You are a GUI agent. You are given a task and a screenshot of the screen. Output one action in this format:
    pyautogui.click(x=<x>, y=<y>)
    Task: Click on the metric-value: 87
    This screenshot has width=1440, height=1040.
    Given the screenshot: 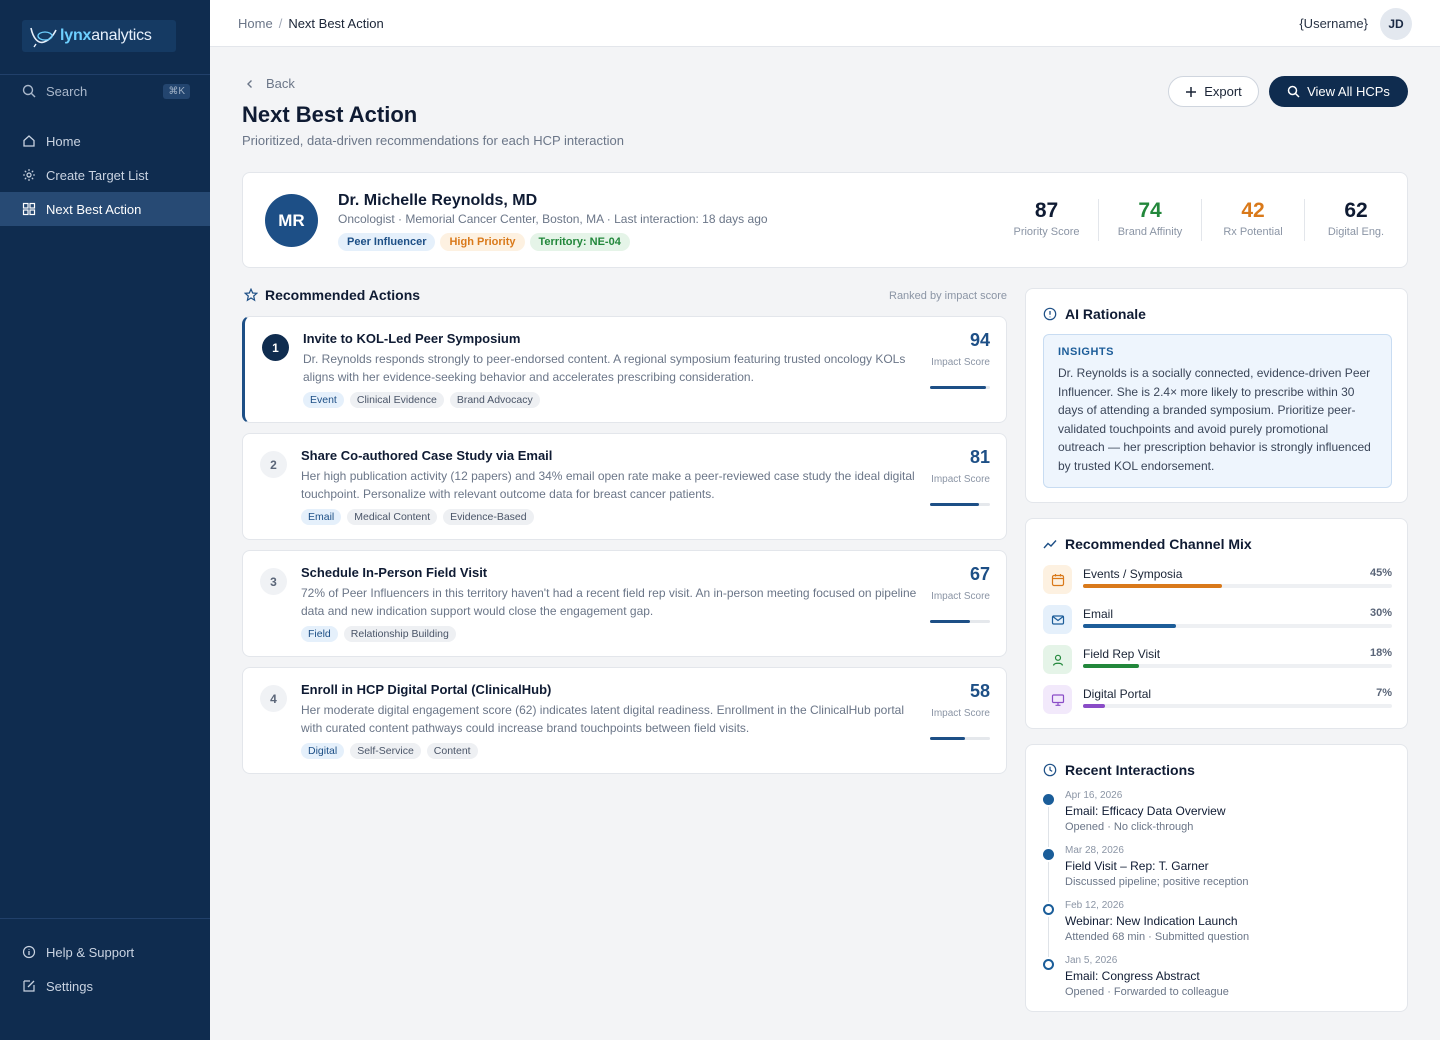 What is the action you would take?
    pyautogui.click(x=1046, y=210)
    